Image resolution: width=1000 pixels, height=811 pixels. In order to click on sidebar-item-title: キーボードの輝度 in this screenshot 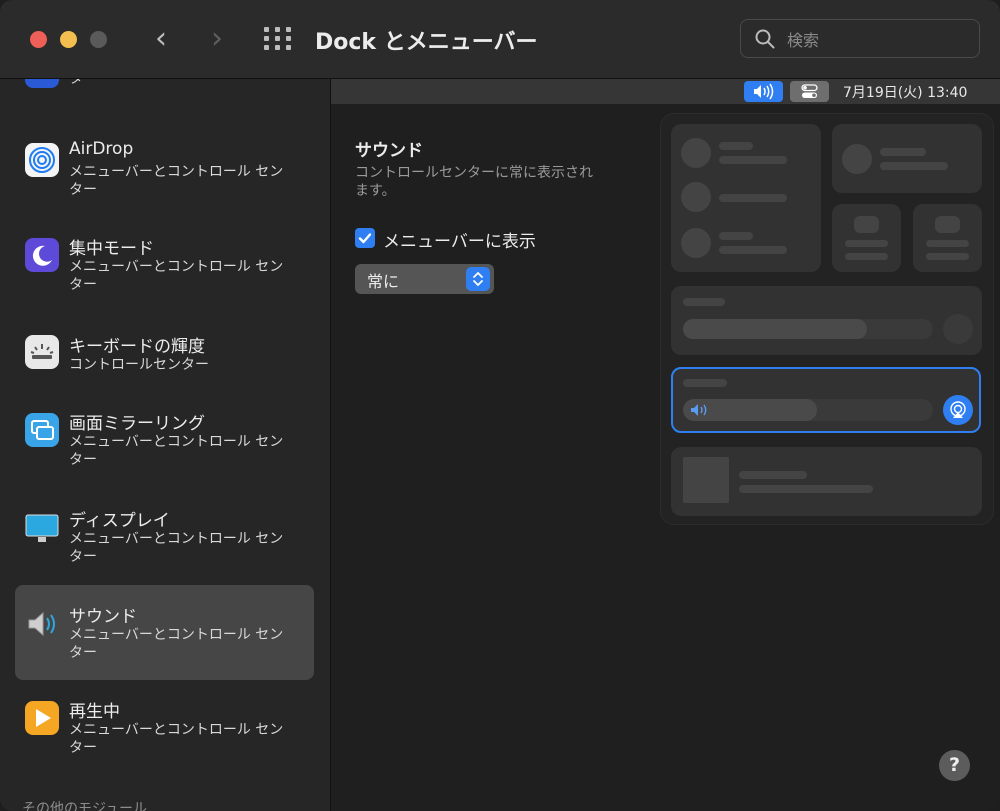, I will do `click(137, 347)`.